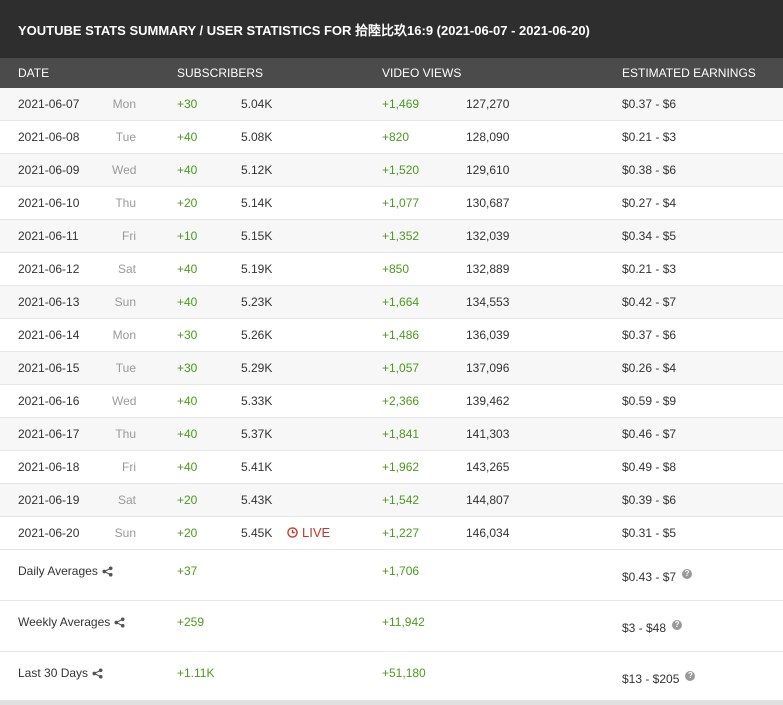 The height and width of the screenshot is (705, 783). I want to click on row-earnings: $0.46 - $7, so click(649, 434).